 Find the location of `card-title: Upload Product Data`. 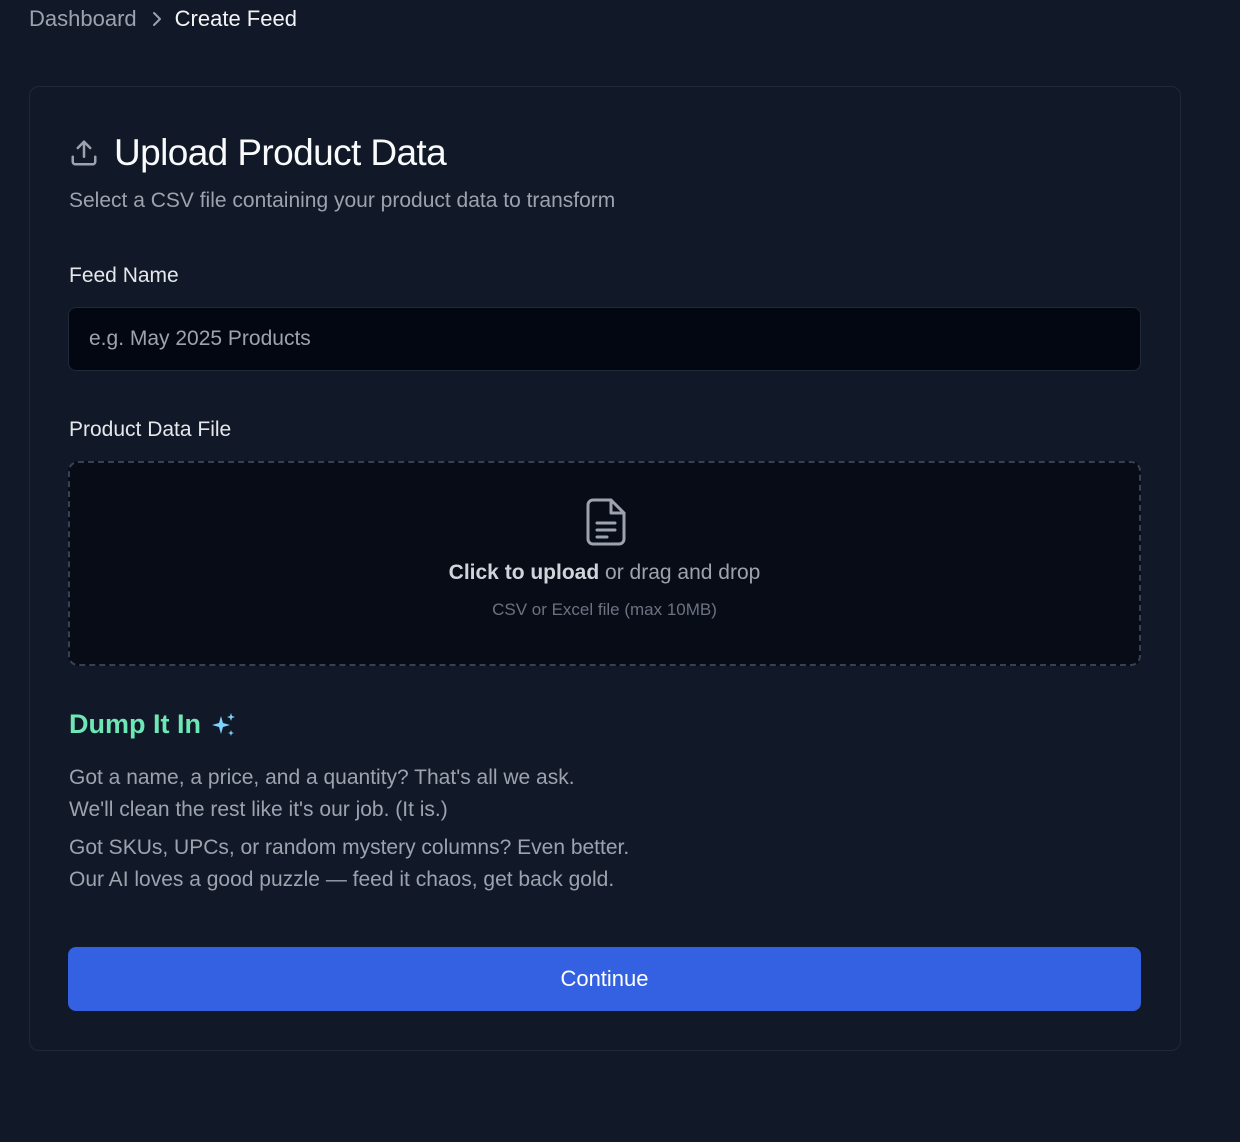

card-title: Upload Product Data is located at coordinates (280, 152).